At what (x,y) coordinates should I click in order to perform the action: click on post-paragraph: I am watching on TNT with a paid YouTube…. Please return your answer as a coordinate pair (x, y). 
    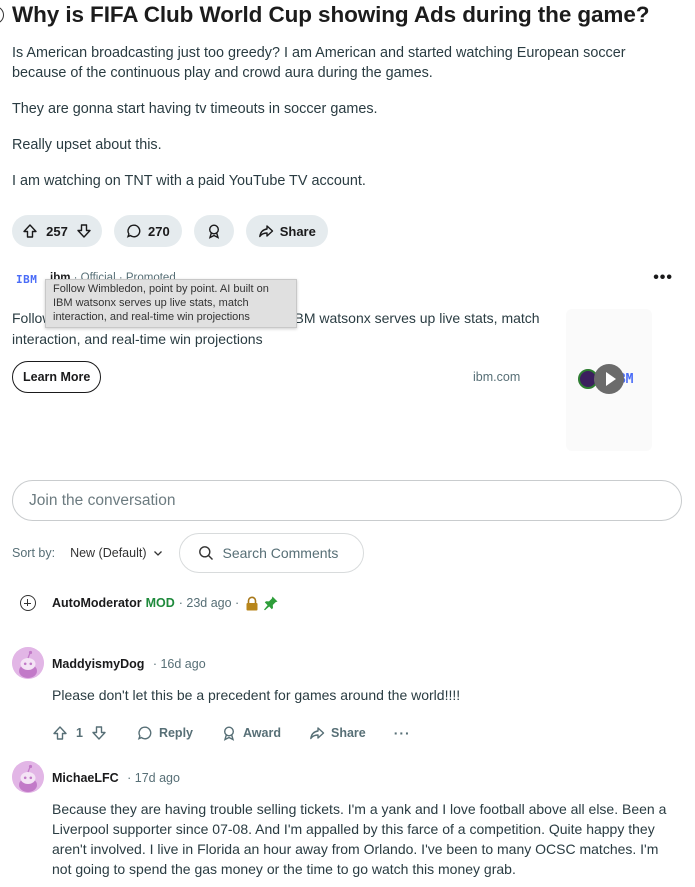
    Looking at the image, I should click on (189, 181).